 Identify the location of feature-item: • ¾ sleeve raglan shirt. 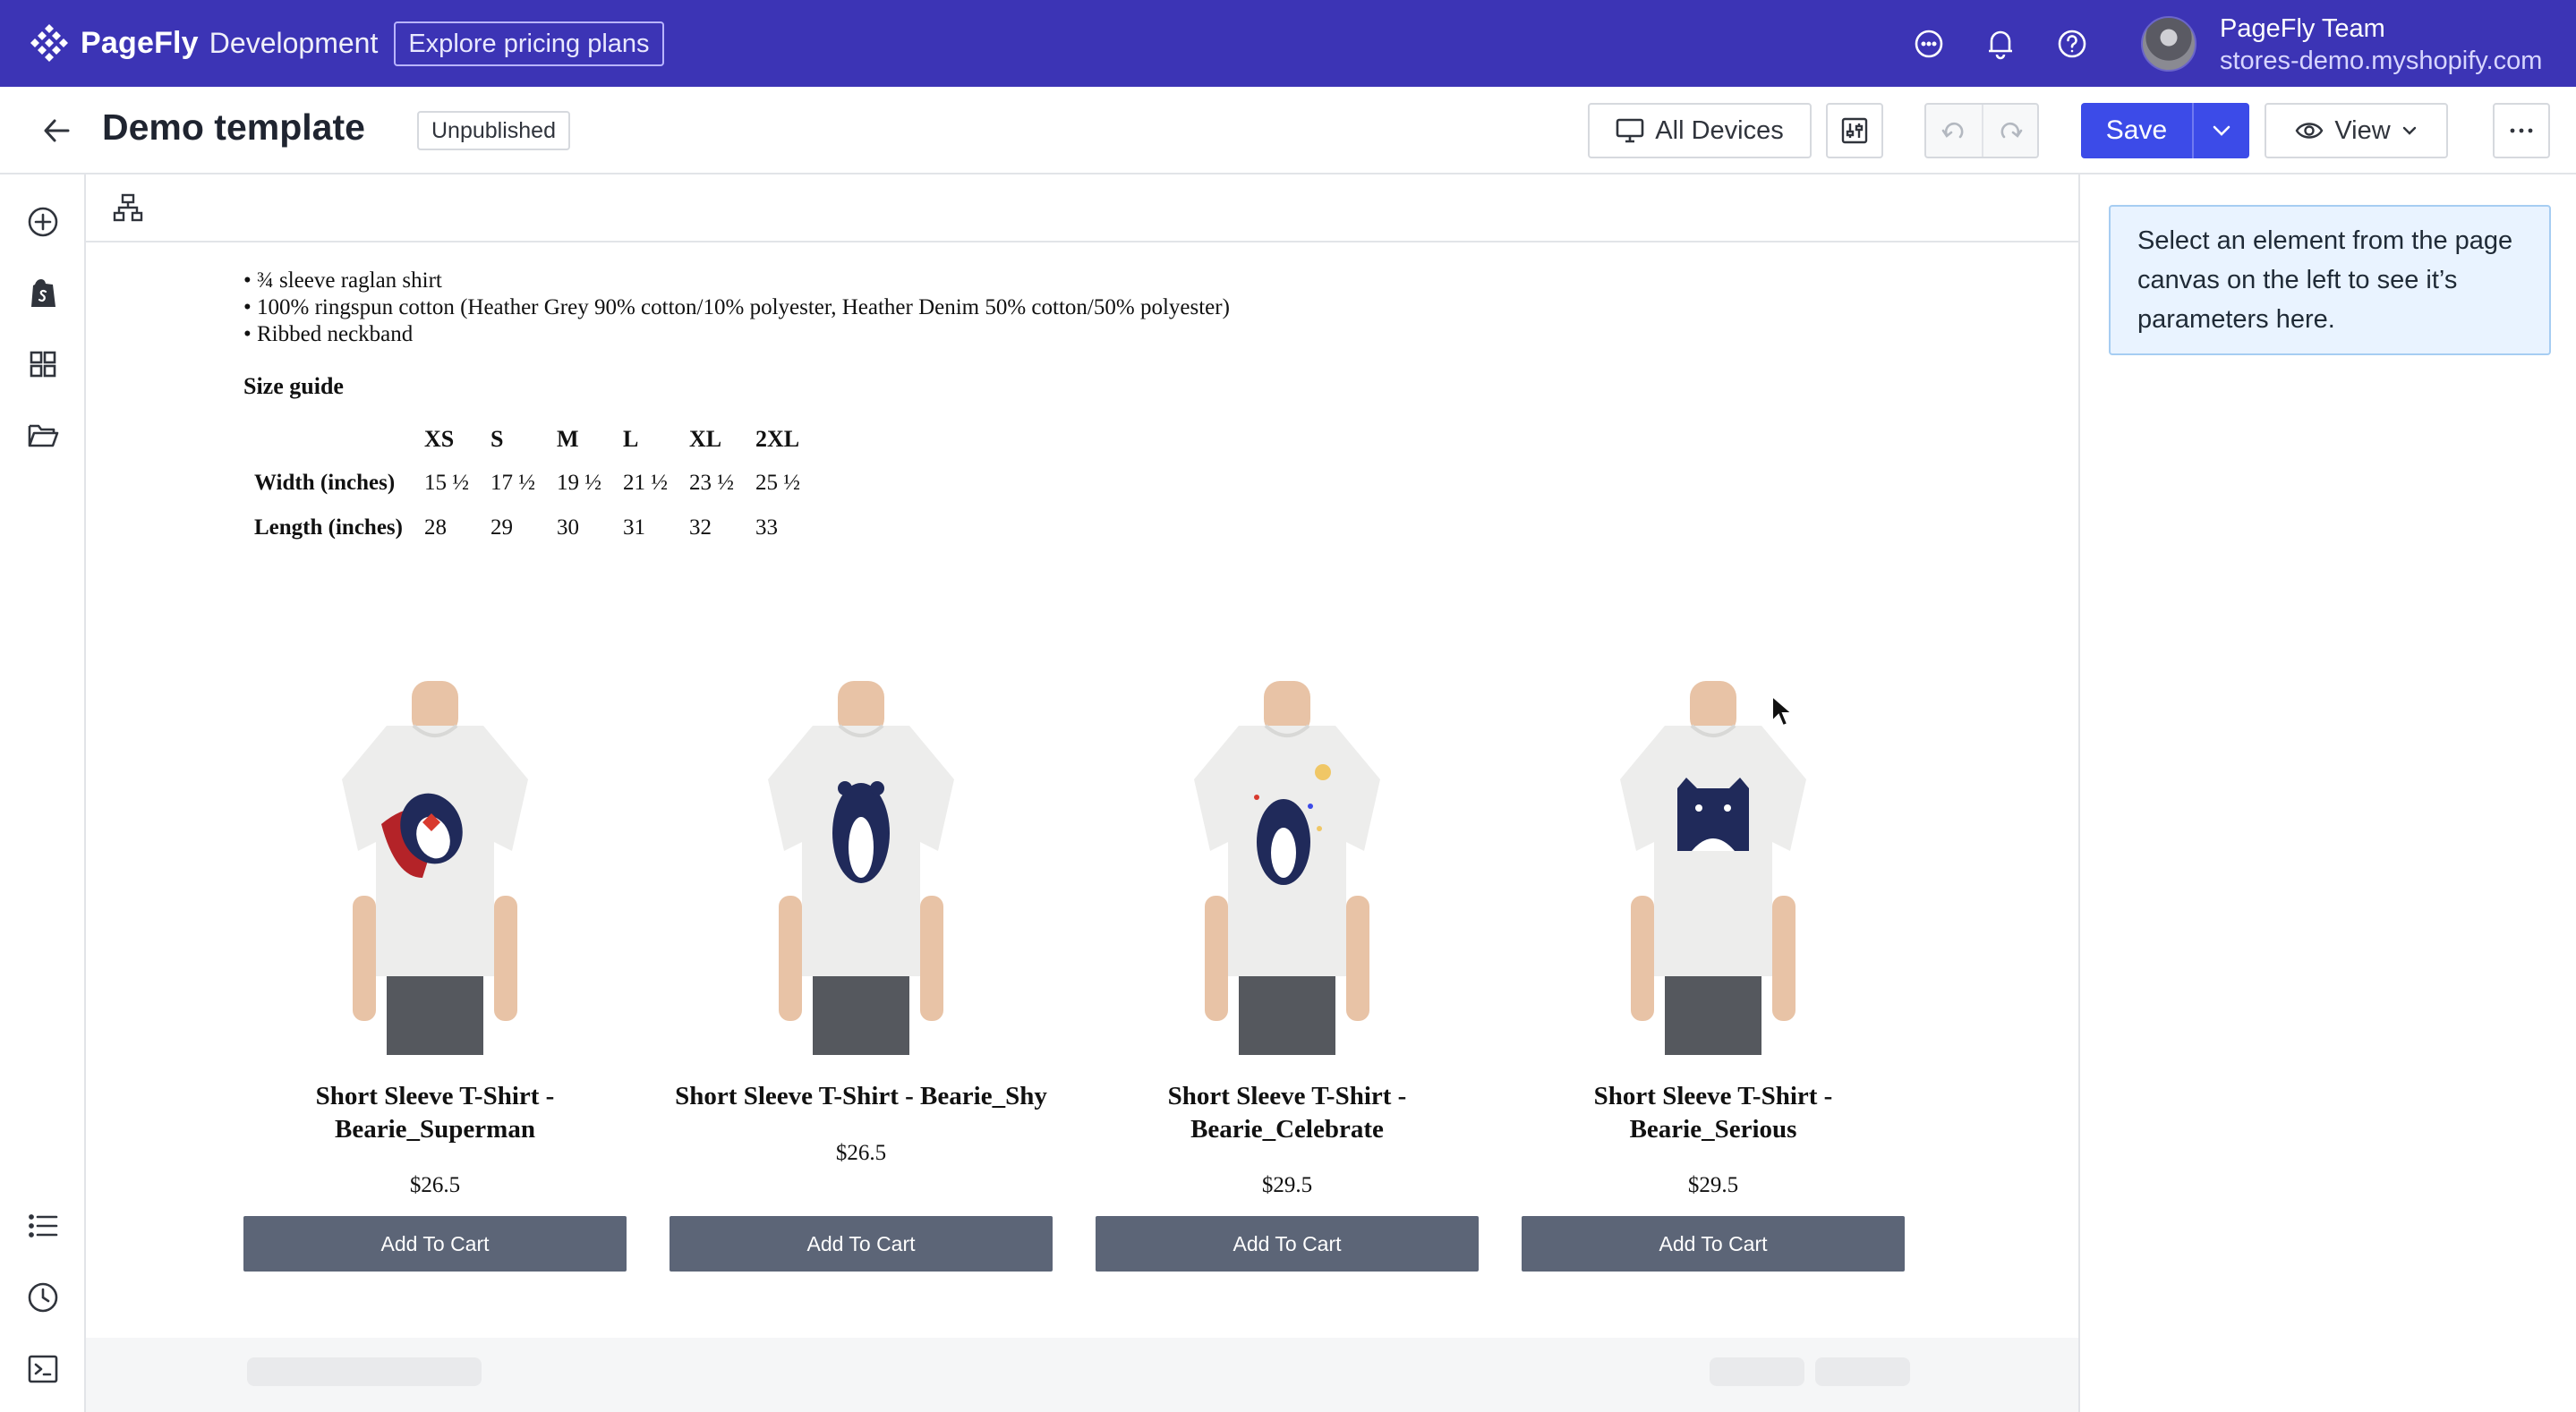
(342, 280).